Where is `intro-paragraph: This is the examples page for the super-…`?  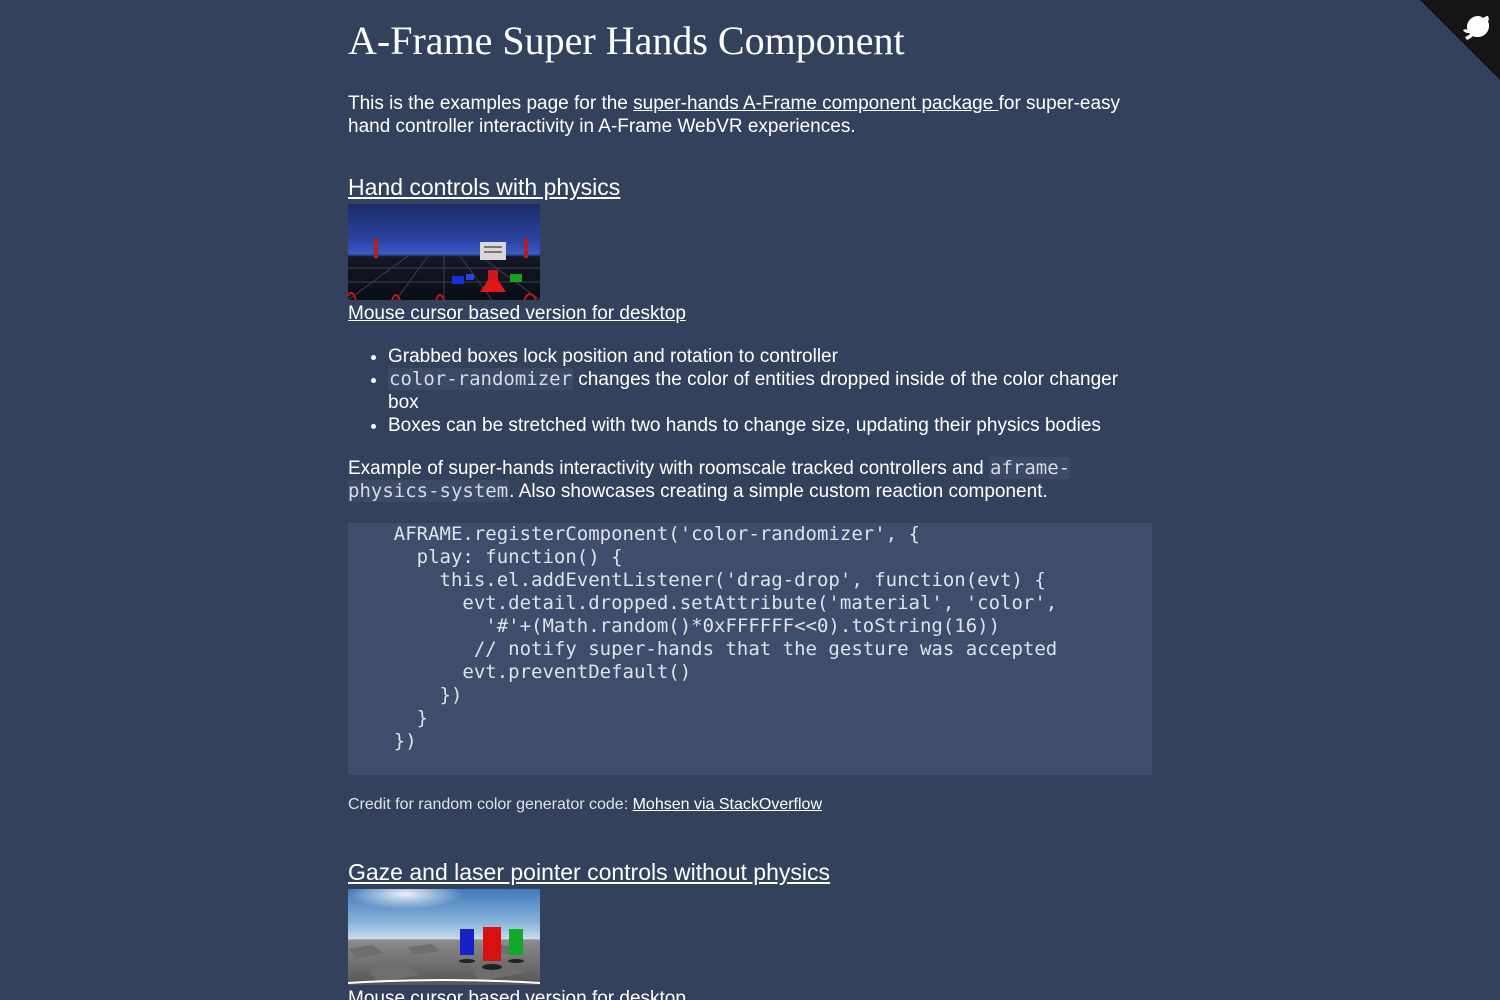 intro-paragraph: This is the examples page for the super-… is located at coordinates (750, 115).